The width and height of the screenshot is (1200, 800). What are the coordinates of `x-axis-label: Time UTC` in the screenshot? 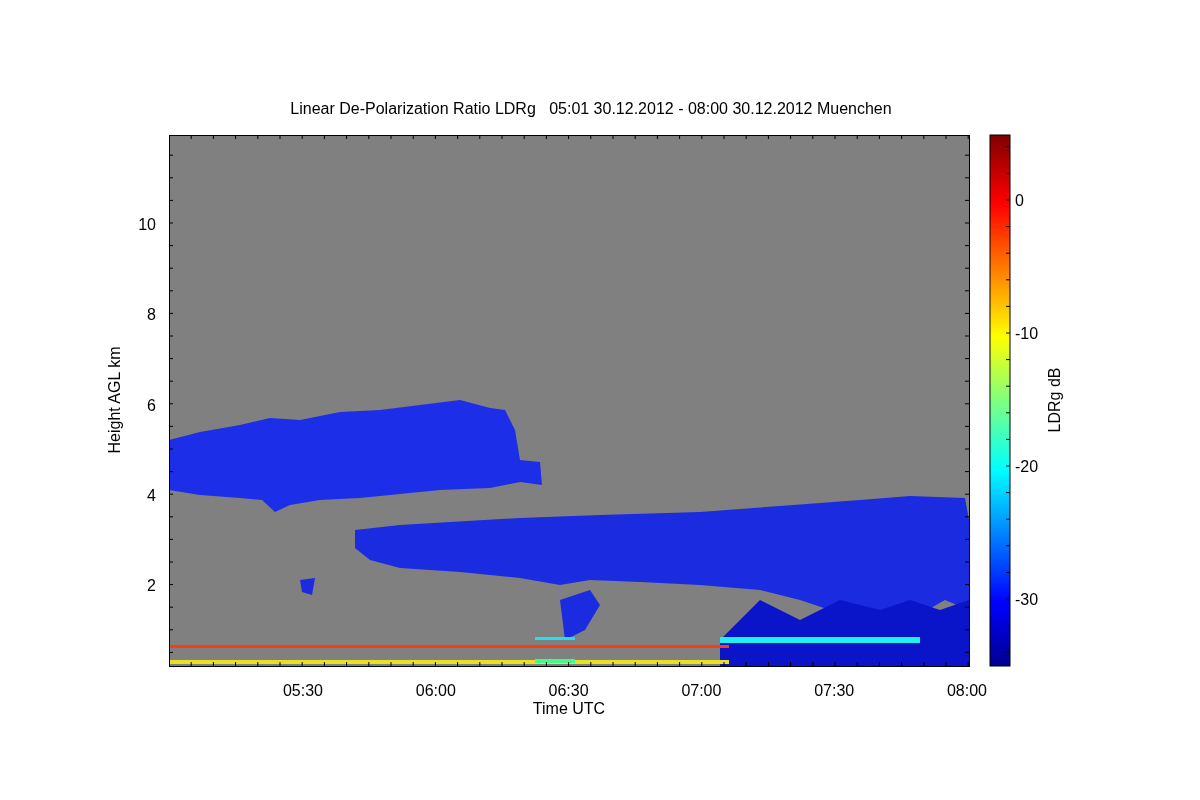 It's located at (569, 708).